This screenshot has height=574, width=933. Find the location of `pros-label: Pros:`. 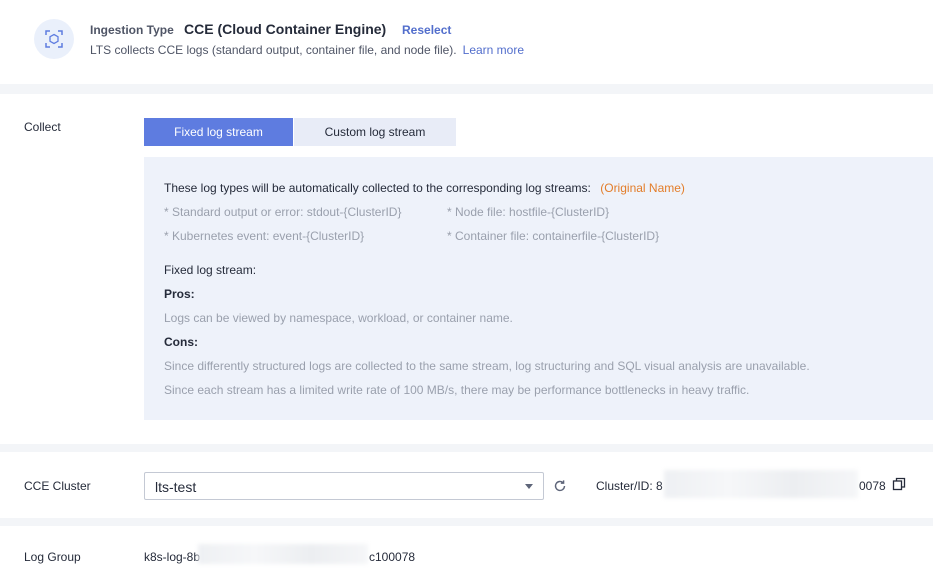

pros-label: Pros: is located at coordinates (179, 294).